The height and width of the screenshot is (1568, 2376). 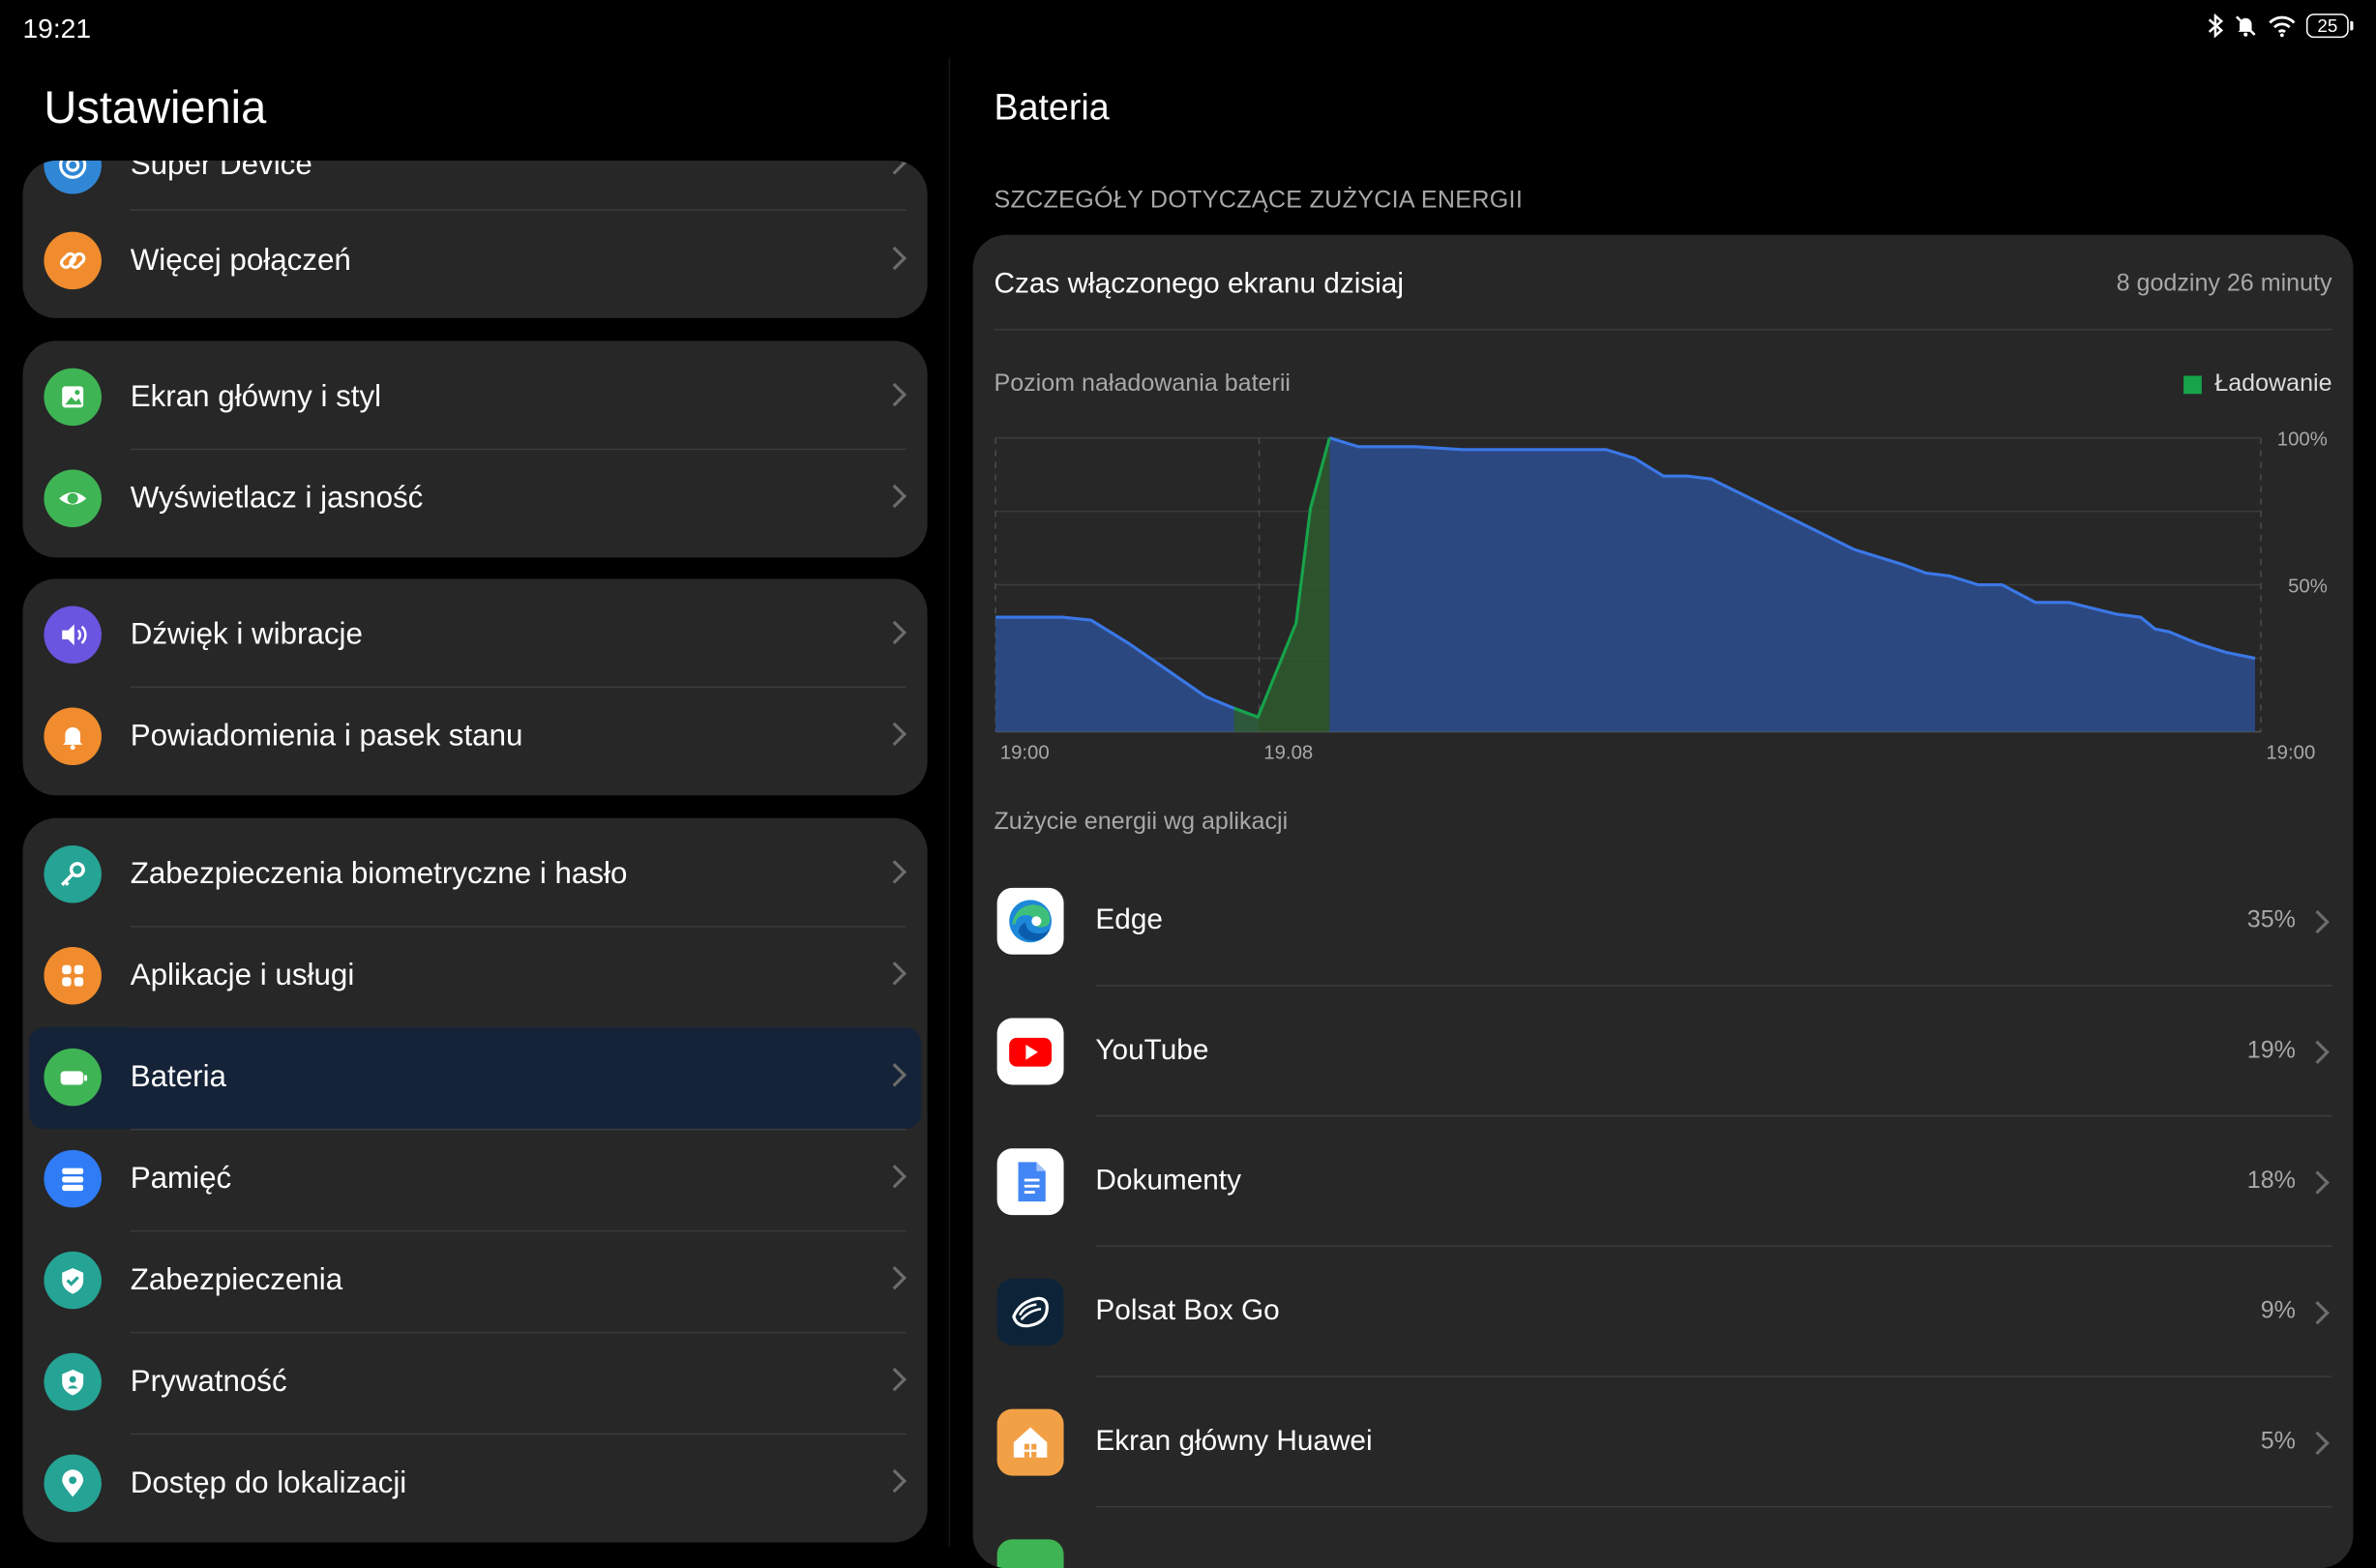 I want to click on settings-item-label: Powiadomienia i pasek stanu, so click(x=326, y=736).